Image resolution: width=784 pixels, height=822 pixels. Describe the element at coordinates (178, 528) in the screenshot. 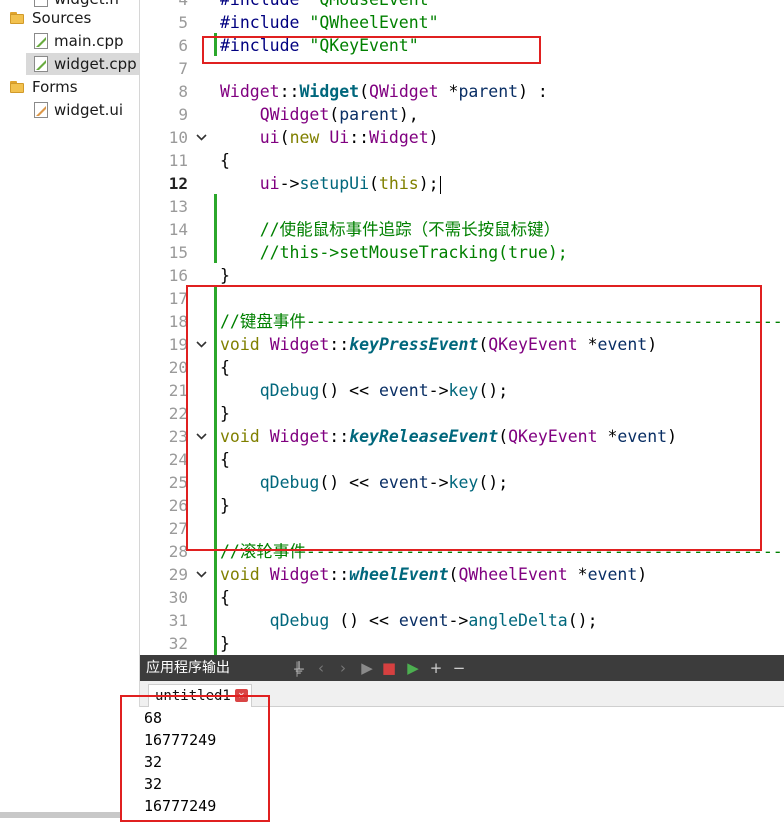

I see `line-number: 27` at that location.